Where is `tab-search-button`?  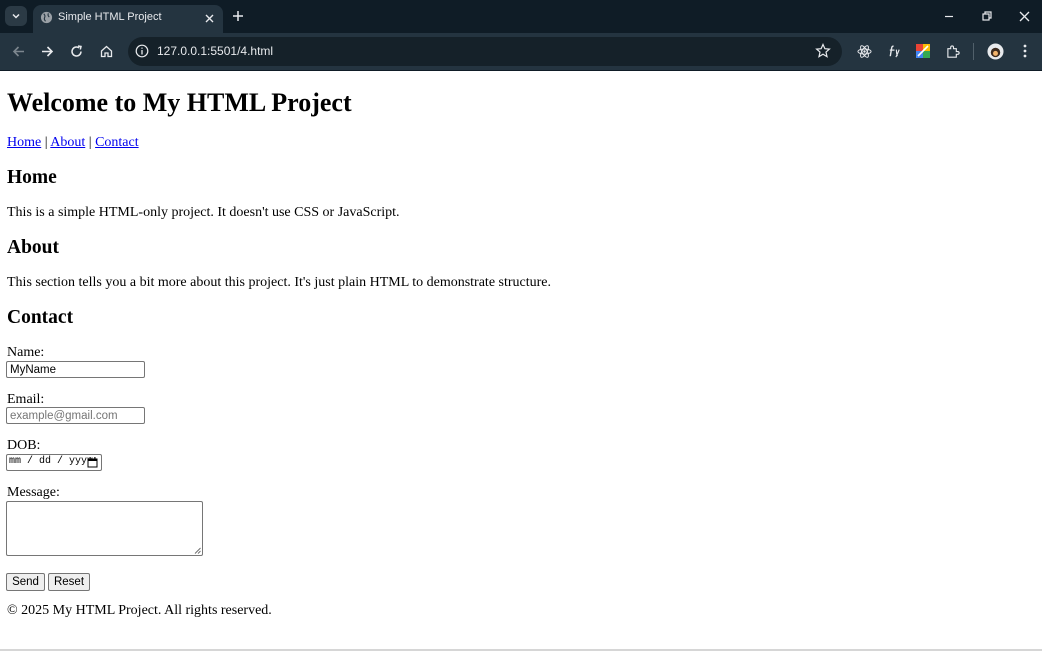 tab-search-button is located at coordinates (16, 16).